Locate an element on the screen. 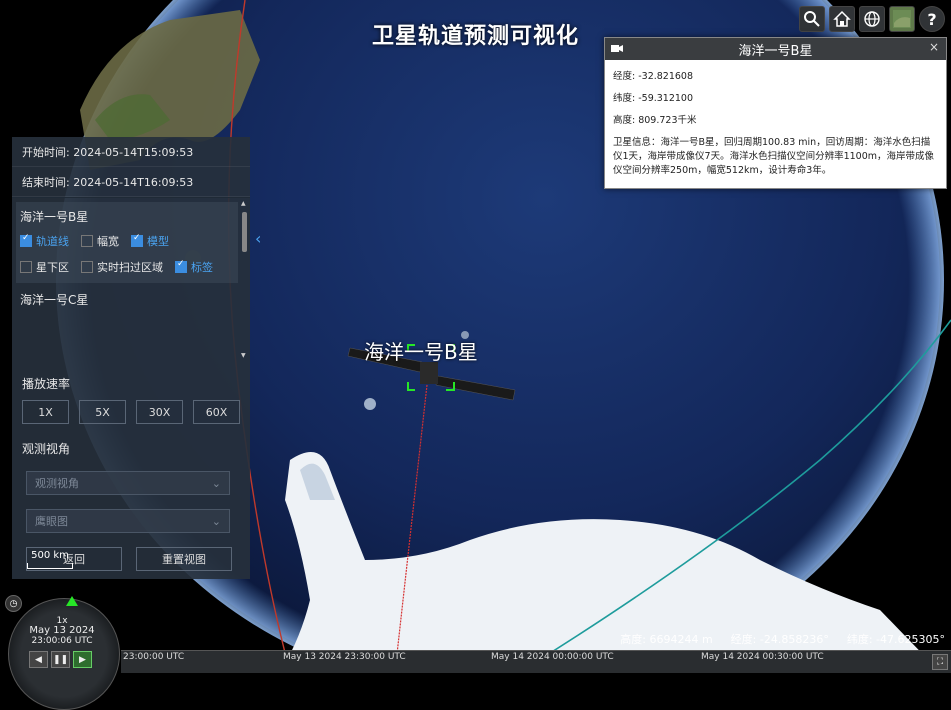 The height and width of the screenshot is (710, 951). info-box-title: 海洋一号B星 is located at coordinates (775, 51).